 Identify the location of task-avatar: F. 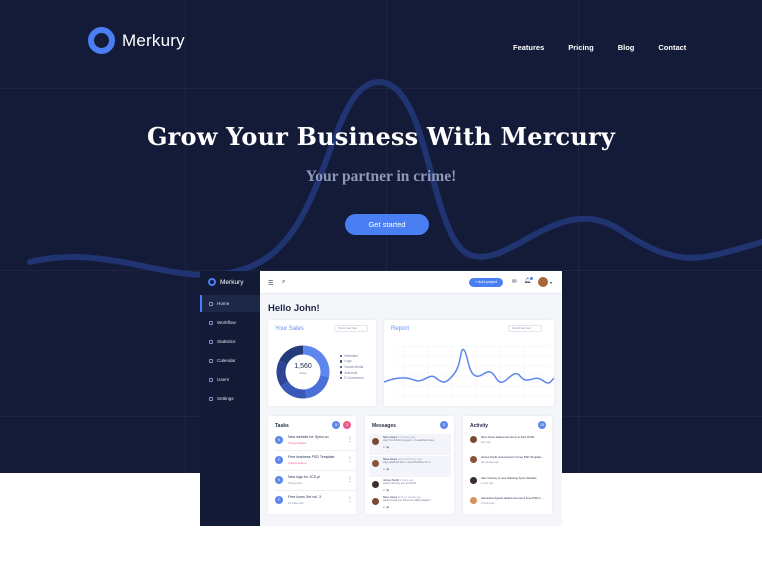
(279, 500).